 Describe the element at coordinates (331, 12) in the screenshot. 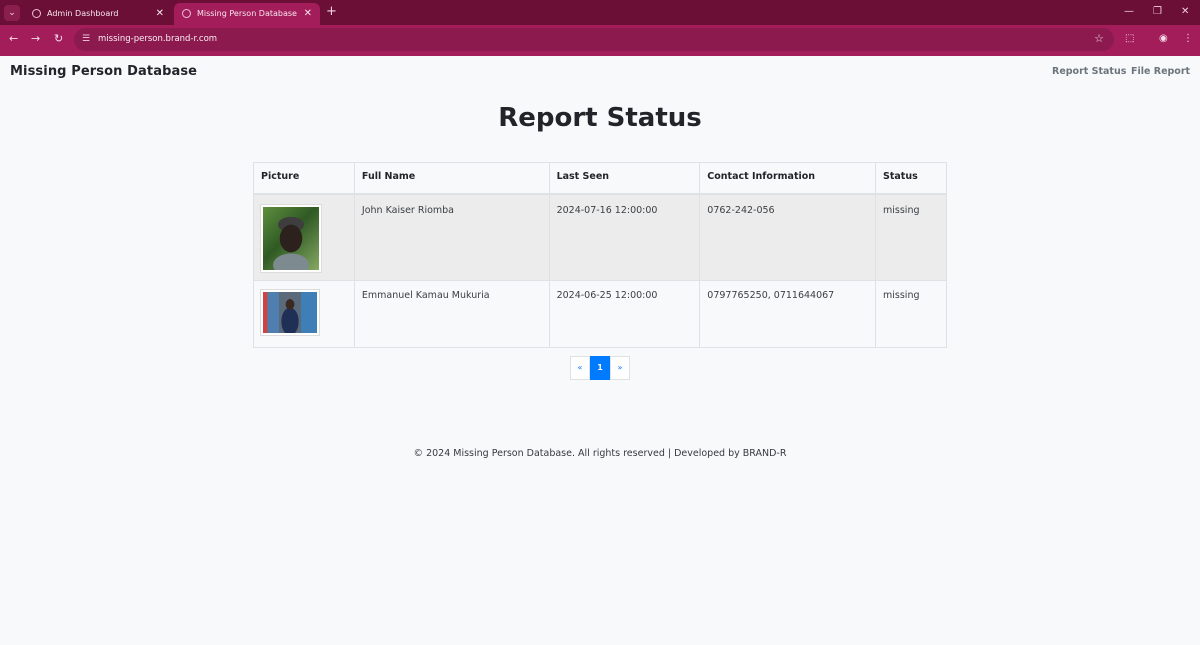

I see `new-tab-icon: +` at that location.